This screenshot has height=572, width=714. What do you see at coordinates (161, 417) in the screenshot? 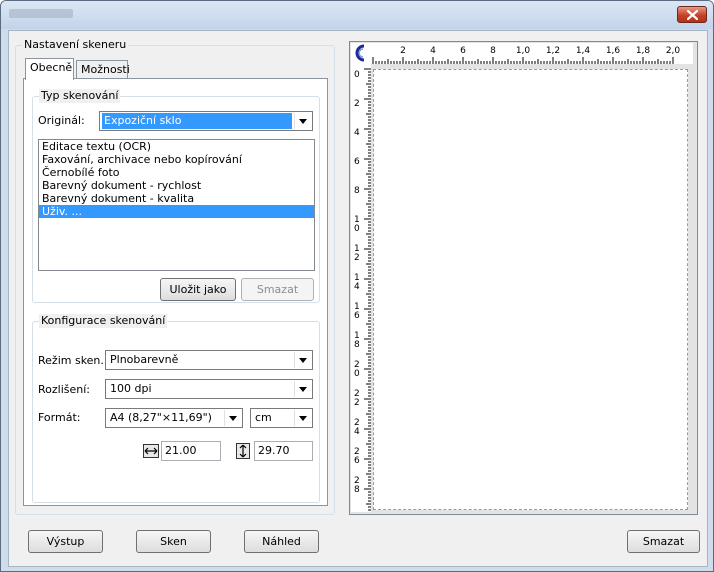
I see `format-value: A4 (8,27"×11,69")` at bounding box center [161, 417].